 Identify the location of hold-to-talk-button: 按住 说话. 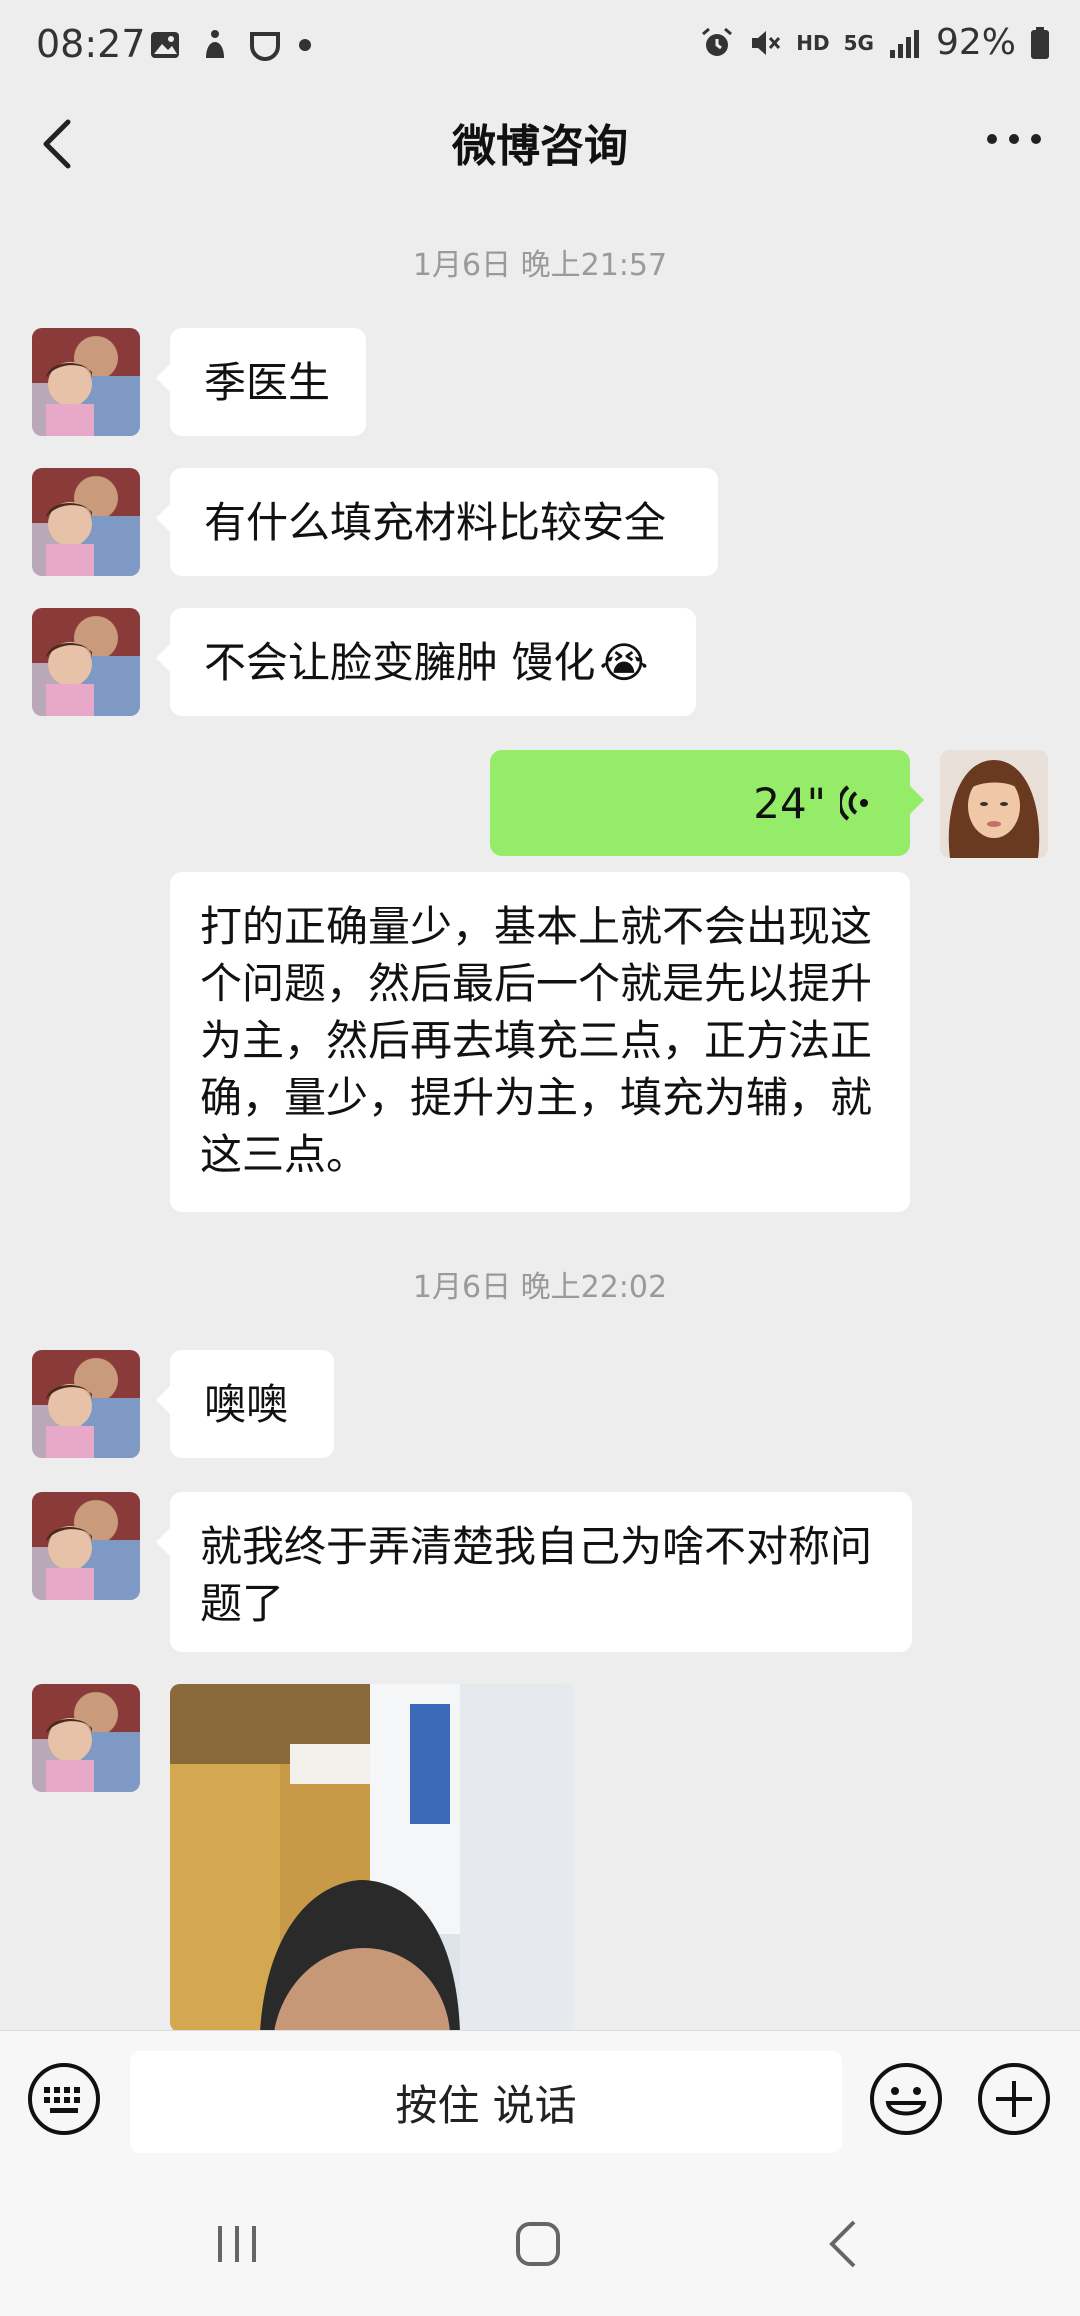
(486, 2102).